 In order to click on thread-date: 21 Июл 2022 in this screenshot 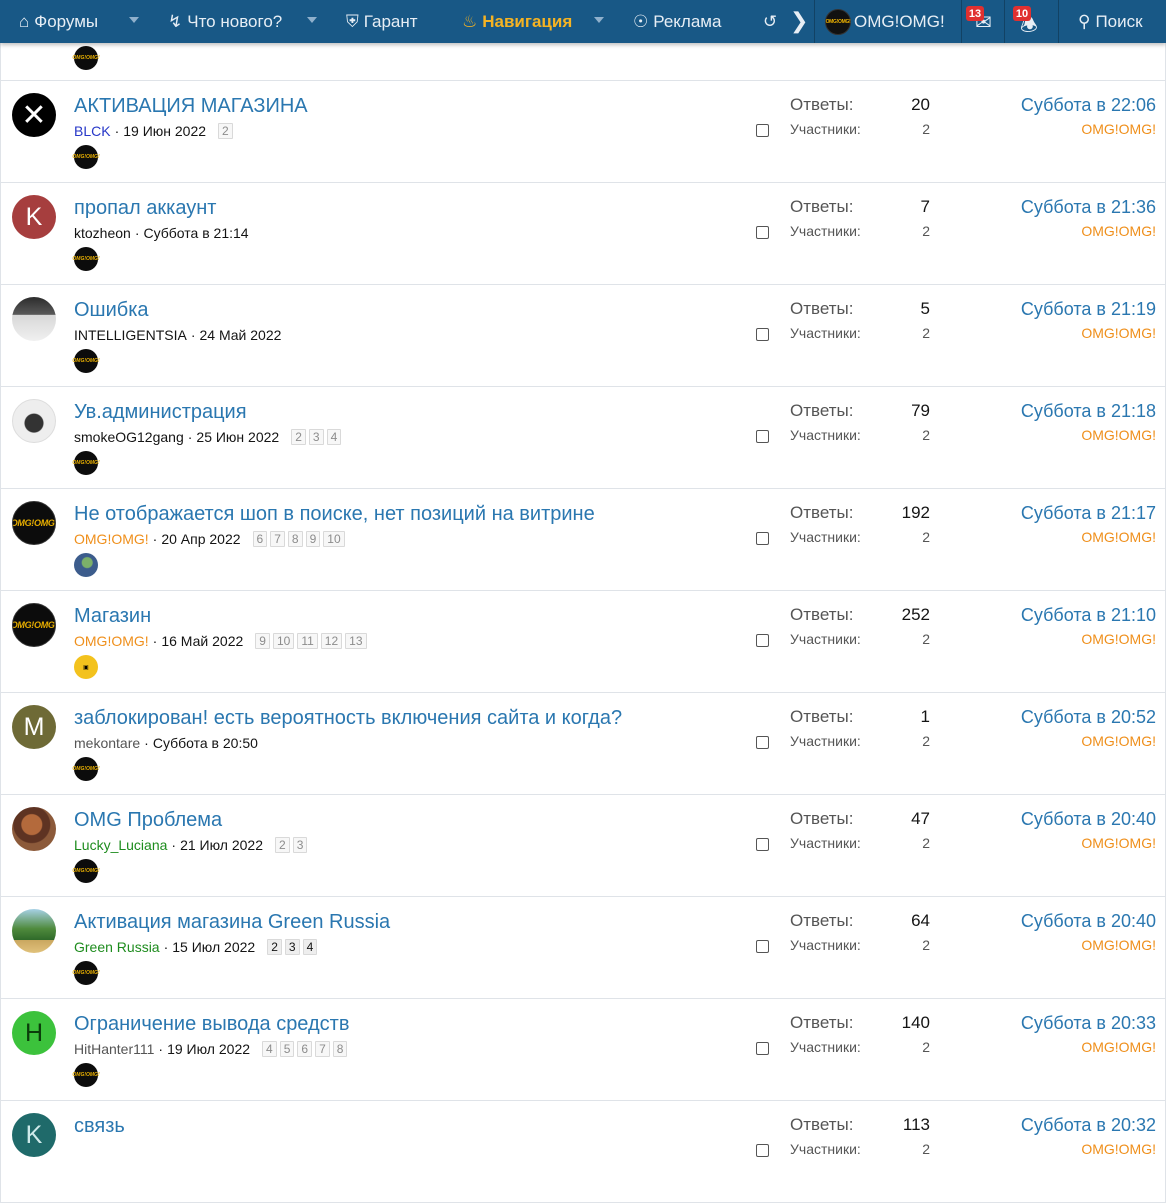, I will do `click(221, 845)`.